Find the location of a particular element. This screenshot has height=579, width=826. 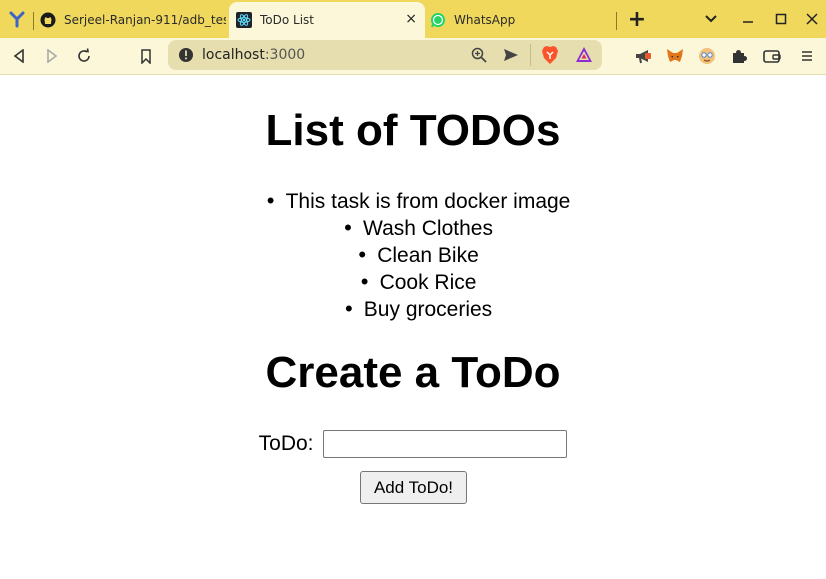

todo-form: ToDo: is located at coordinates (413, 444).